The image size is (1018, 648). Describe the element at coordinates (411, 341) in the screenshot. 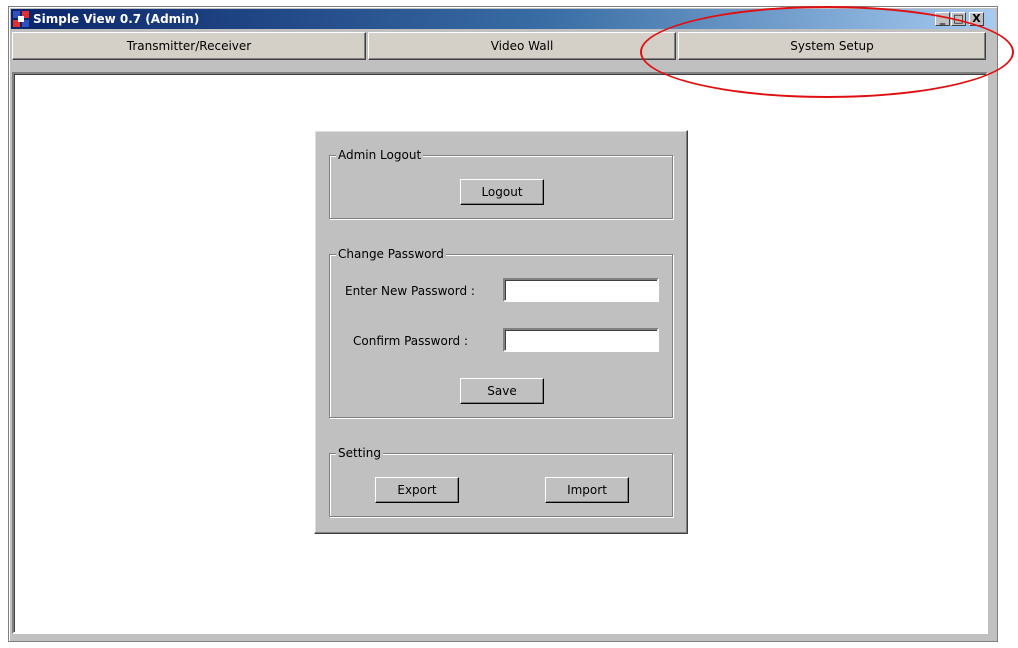

I see `confirm-password-label: Confirm Password :` at that location.